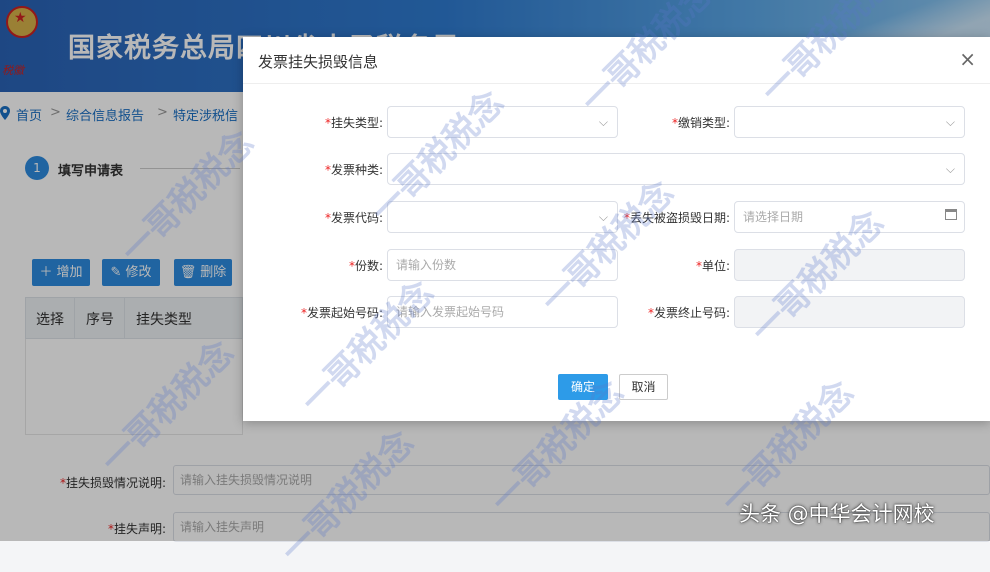 This screenshot has height=572, width=990. I want to click on close-icon: ×, so click(967, 59).